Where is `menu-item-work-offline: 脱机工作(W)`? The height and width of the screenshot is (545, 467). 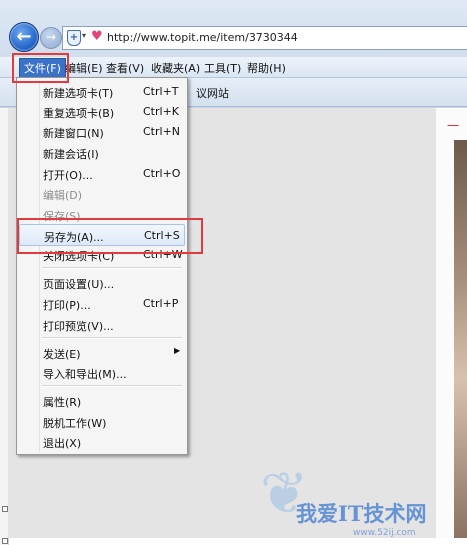
menu-item-work-offline: 脱机工作(W) is located at coordinates (102, 421).